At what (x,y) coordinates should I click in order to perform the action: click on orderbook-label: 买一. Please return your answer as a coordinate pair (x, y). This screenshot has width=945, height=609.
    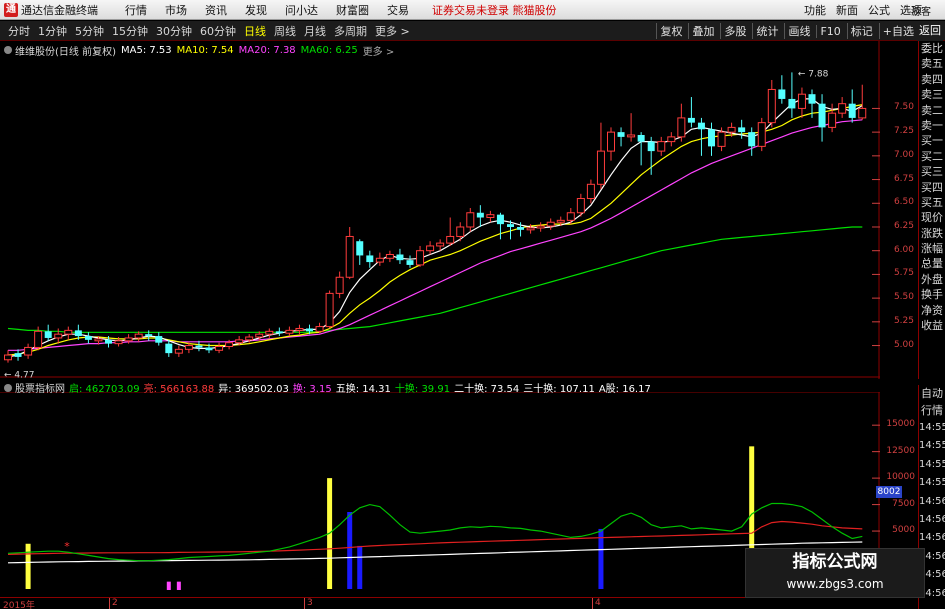
    Looking at the image, I should click on (932, 140).